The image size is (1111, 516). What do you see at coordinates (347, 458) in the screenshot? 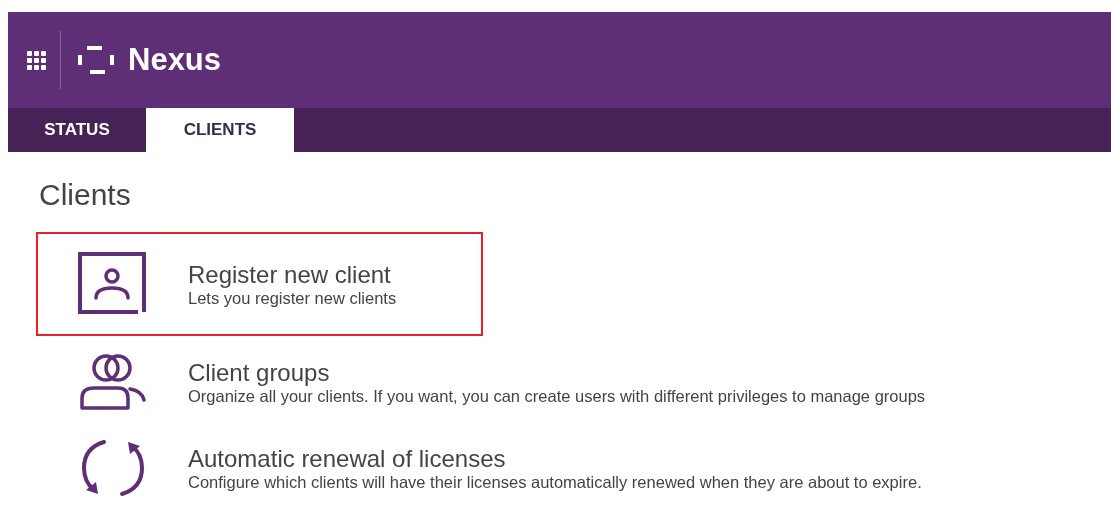
I see `item-title: Automatic renewal of licenses` at bounding box center [347, 458].